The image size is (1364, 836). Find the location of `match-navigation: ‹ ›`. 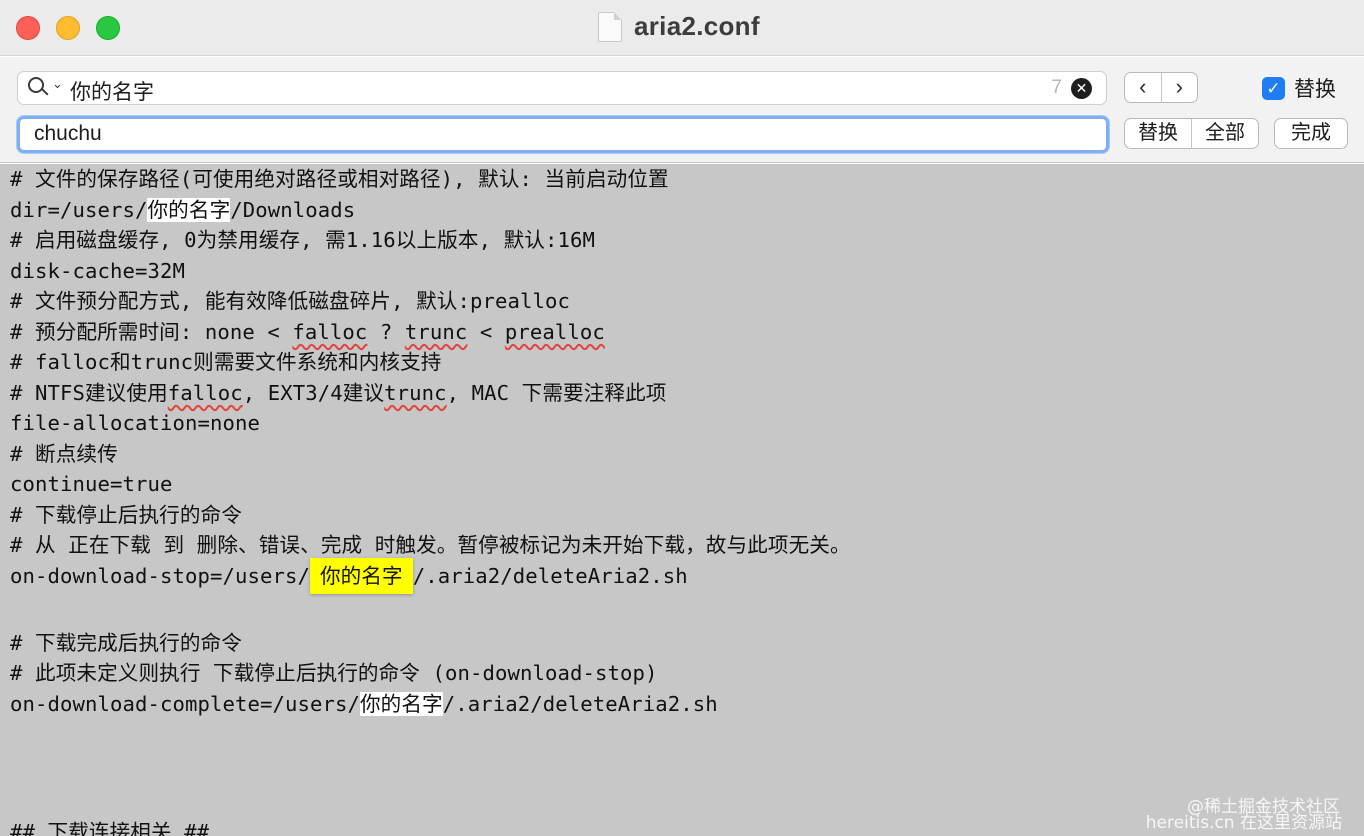

match-navigation: ‹ › is located at coordinates (1161, 87).